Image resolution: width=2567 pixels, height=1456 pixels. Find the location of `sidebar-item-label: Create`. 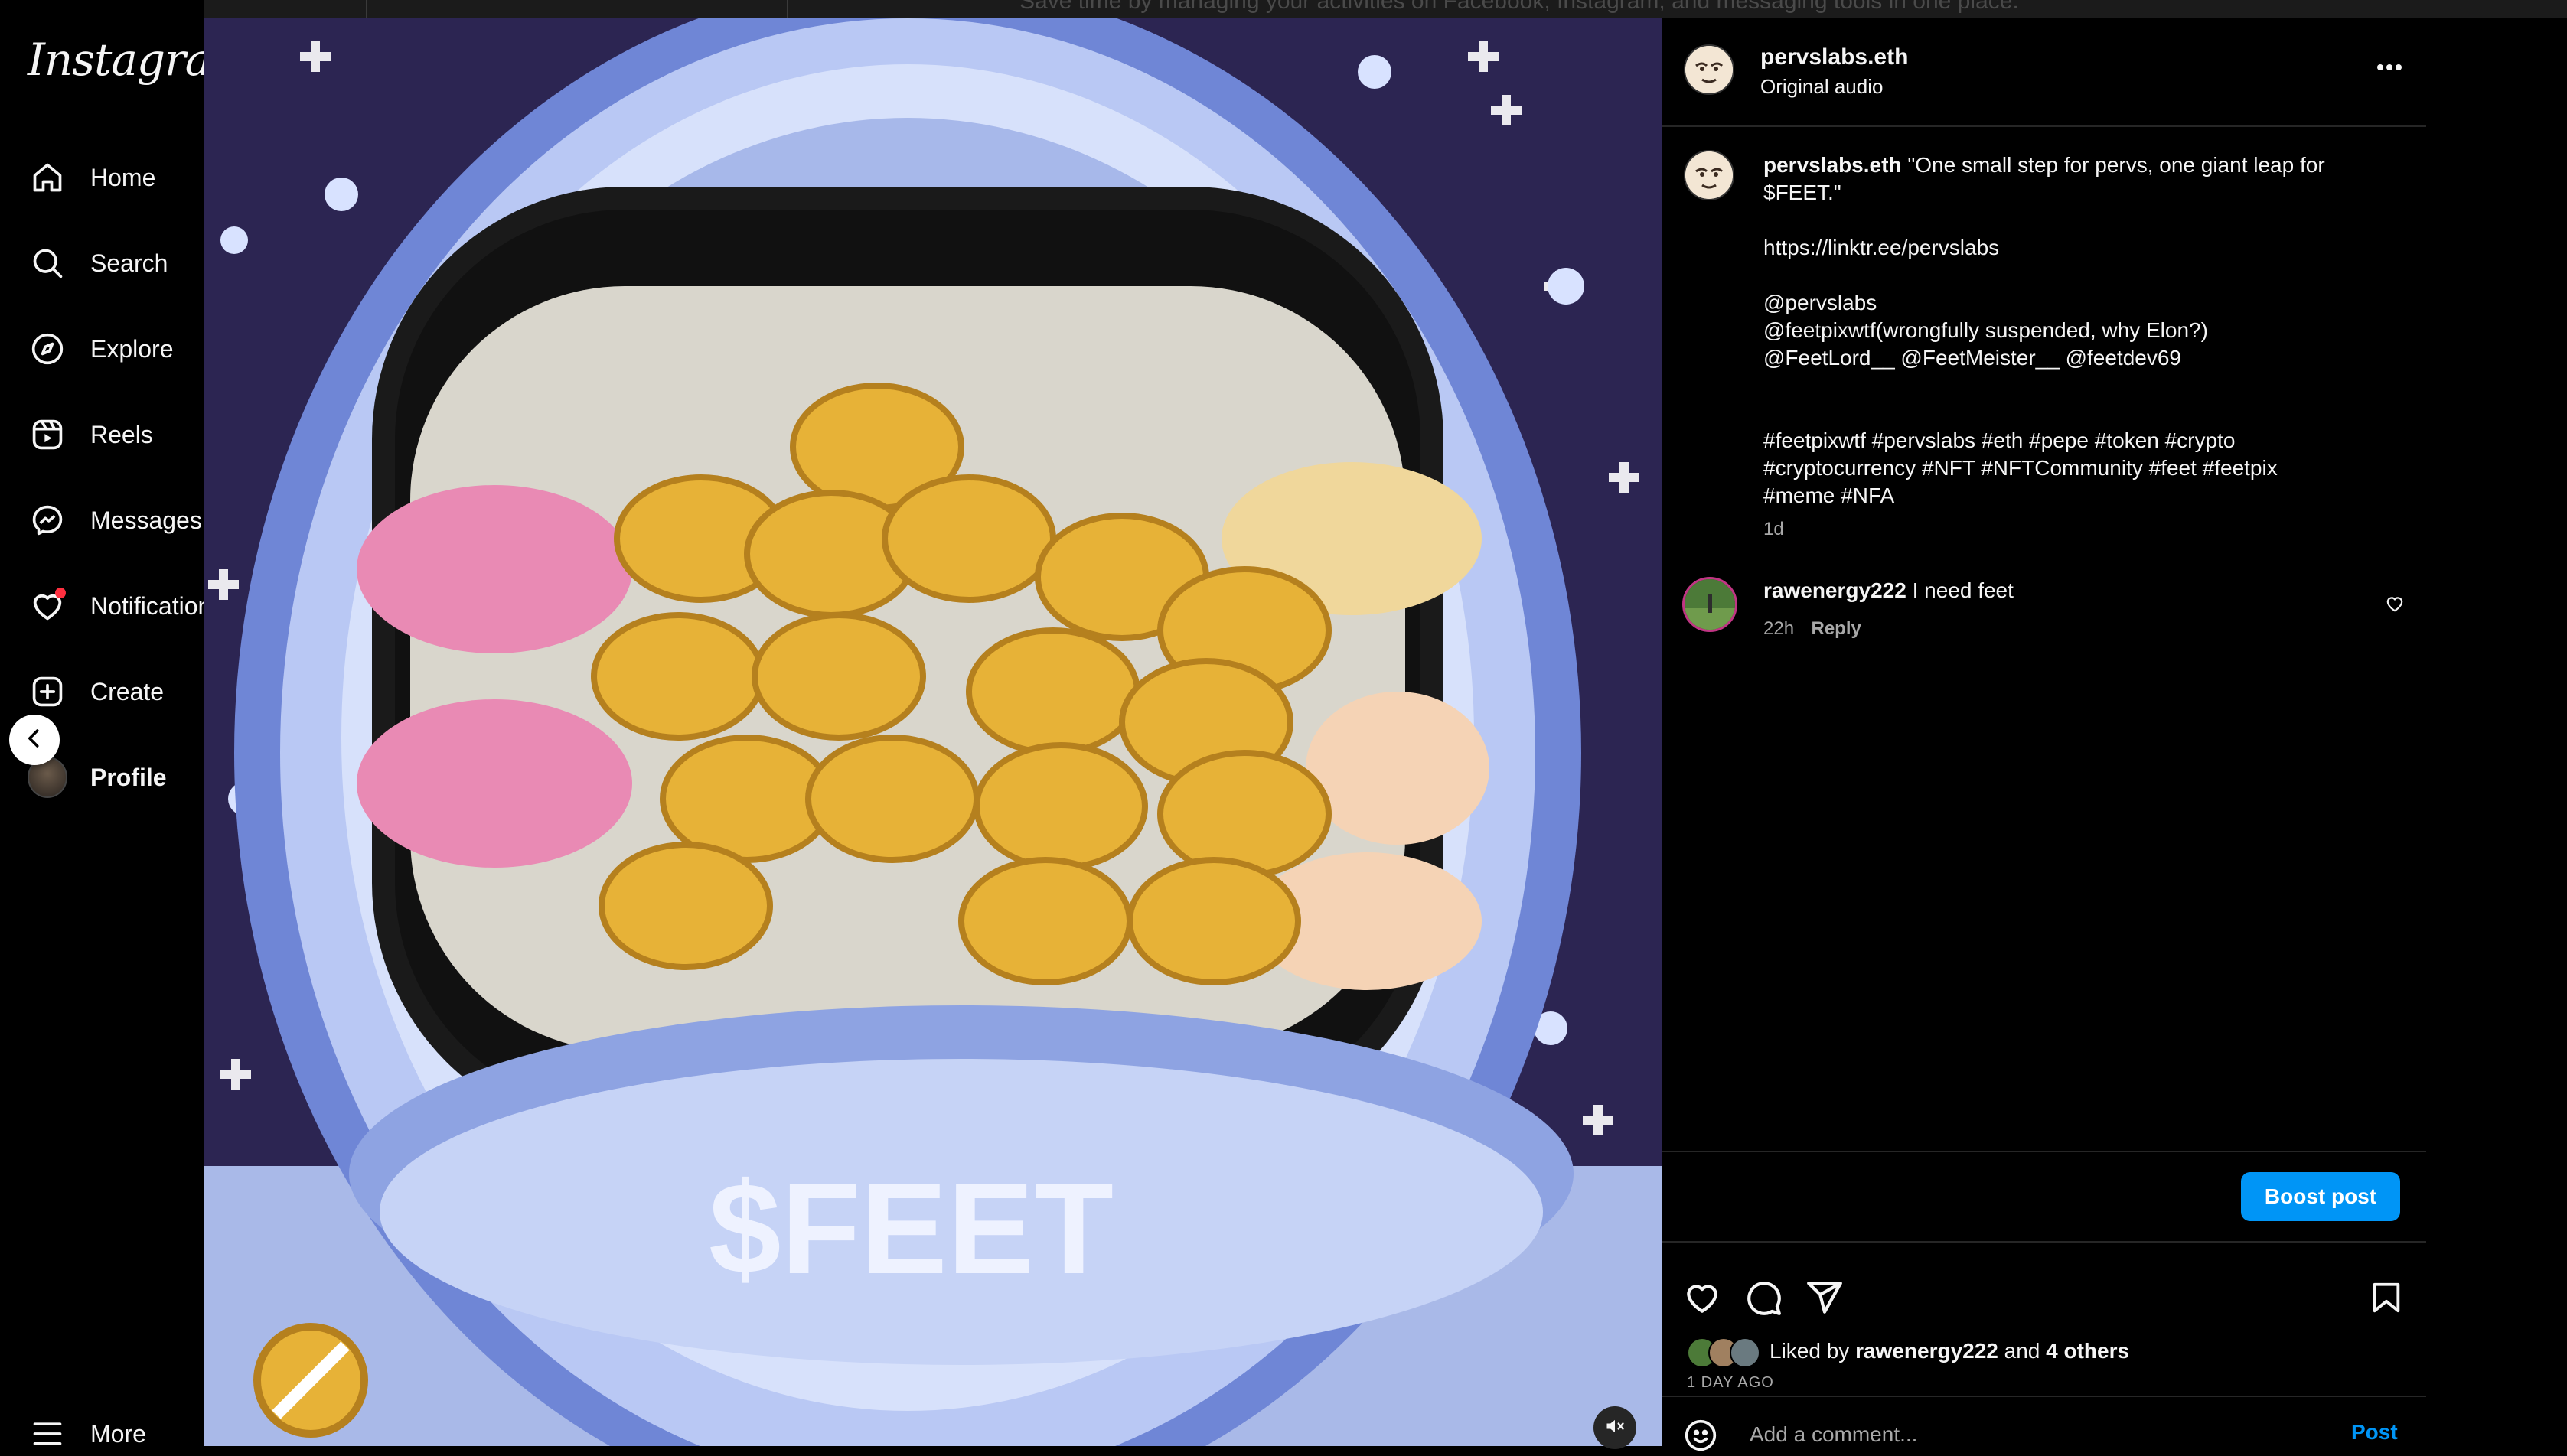

sidebar-item-label: Create is located at coordinates (128, 691).